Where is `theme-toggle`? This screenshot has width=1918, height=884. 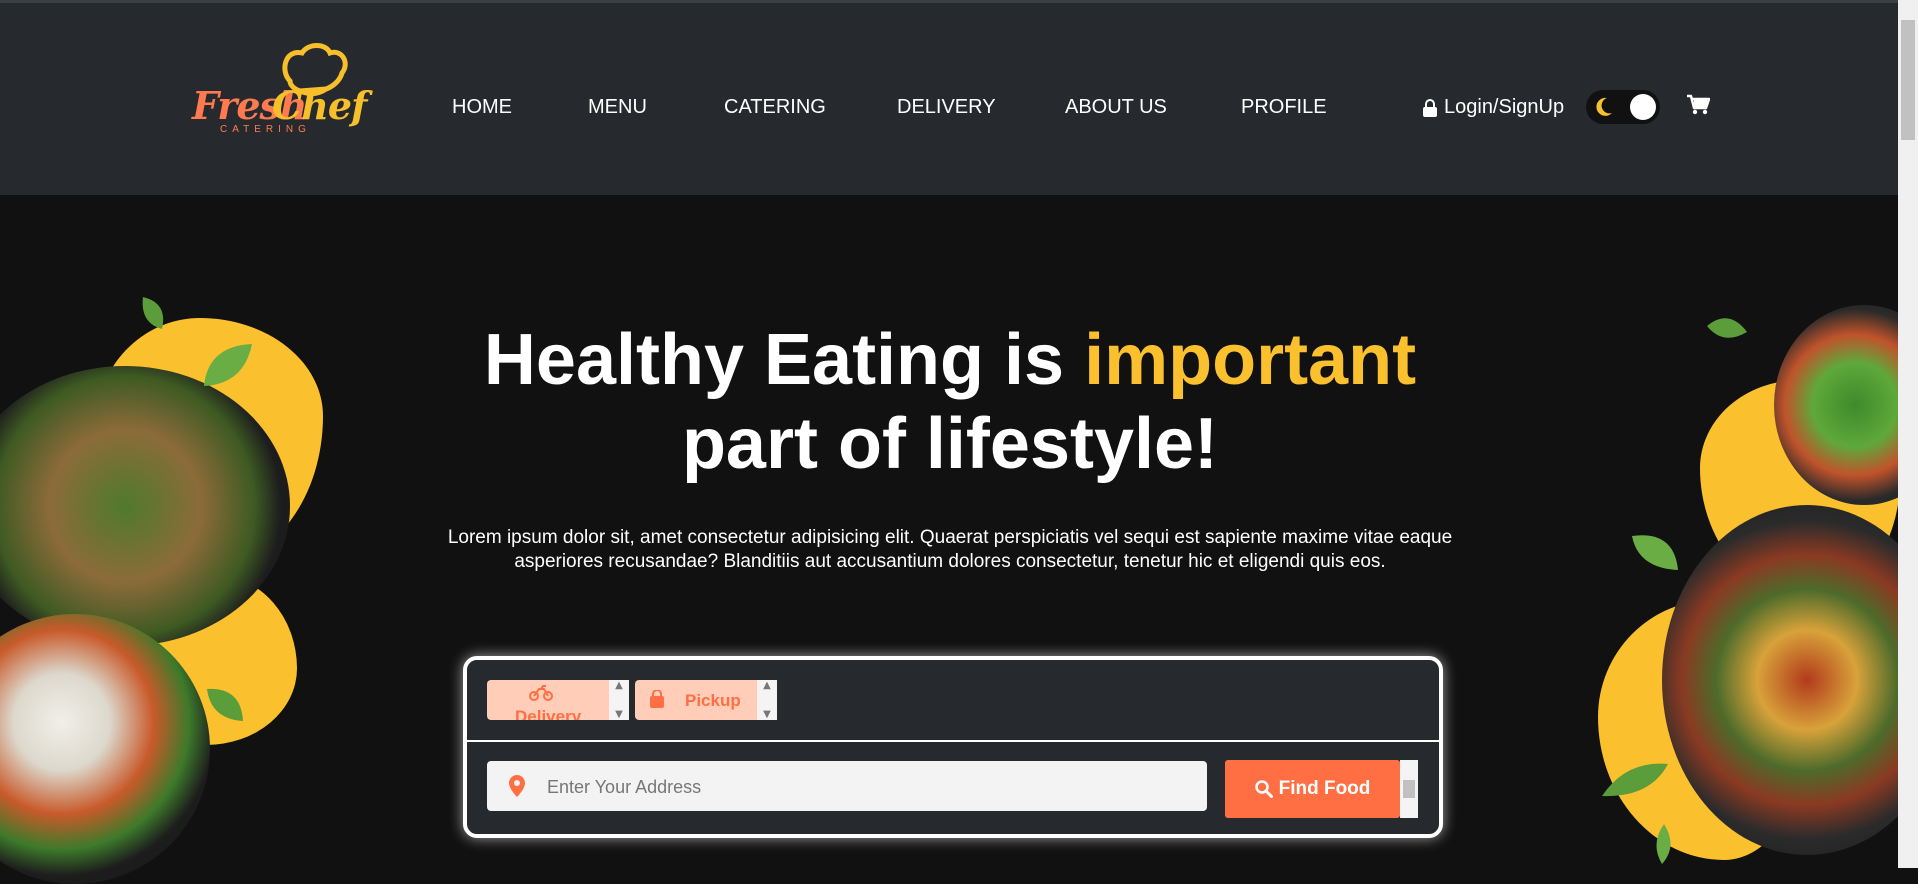
theme-toggle is located at coordinates (1623, 107).